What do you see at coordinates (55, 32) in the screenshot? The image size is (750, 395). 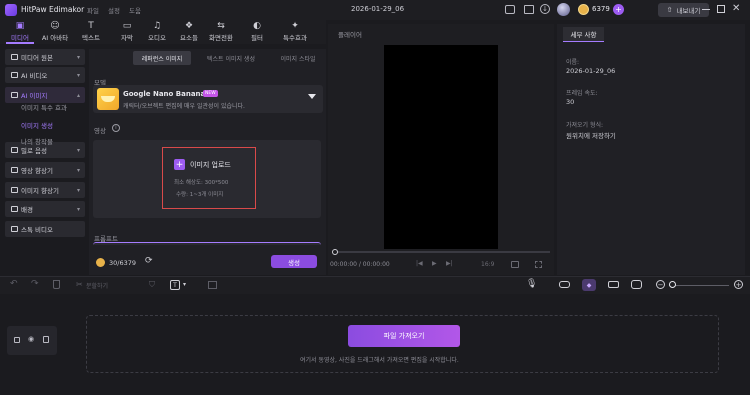 I see `tab-avatar: ☺ AI 아바타` at bounding box center [55, 32].